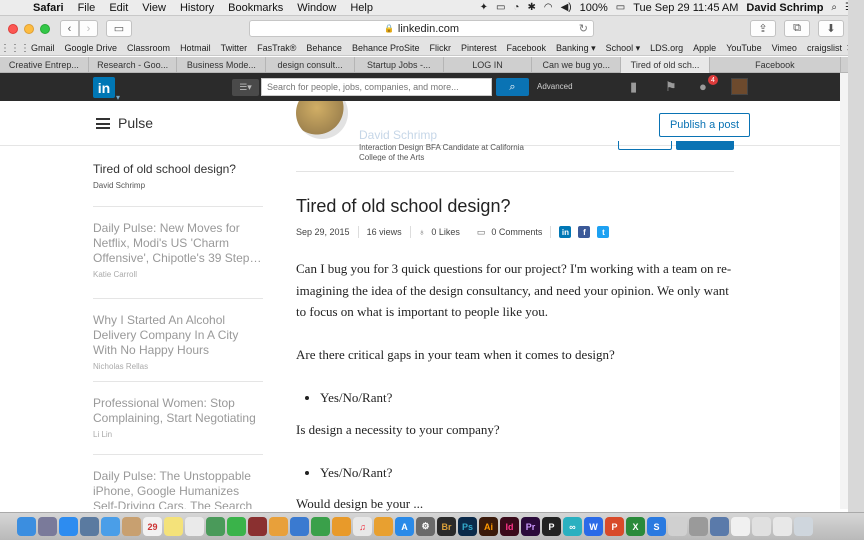 This screenshot has width=864, height=540. What do you see at coordinates (623, 48) in the screenshot?
I see `bookmark-folder: School ▾` at bounding box center [623, 48].